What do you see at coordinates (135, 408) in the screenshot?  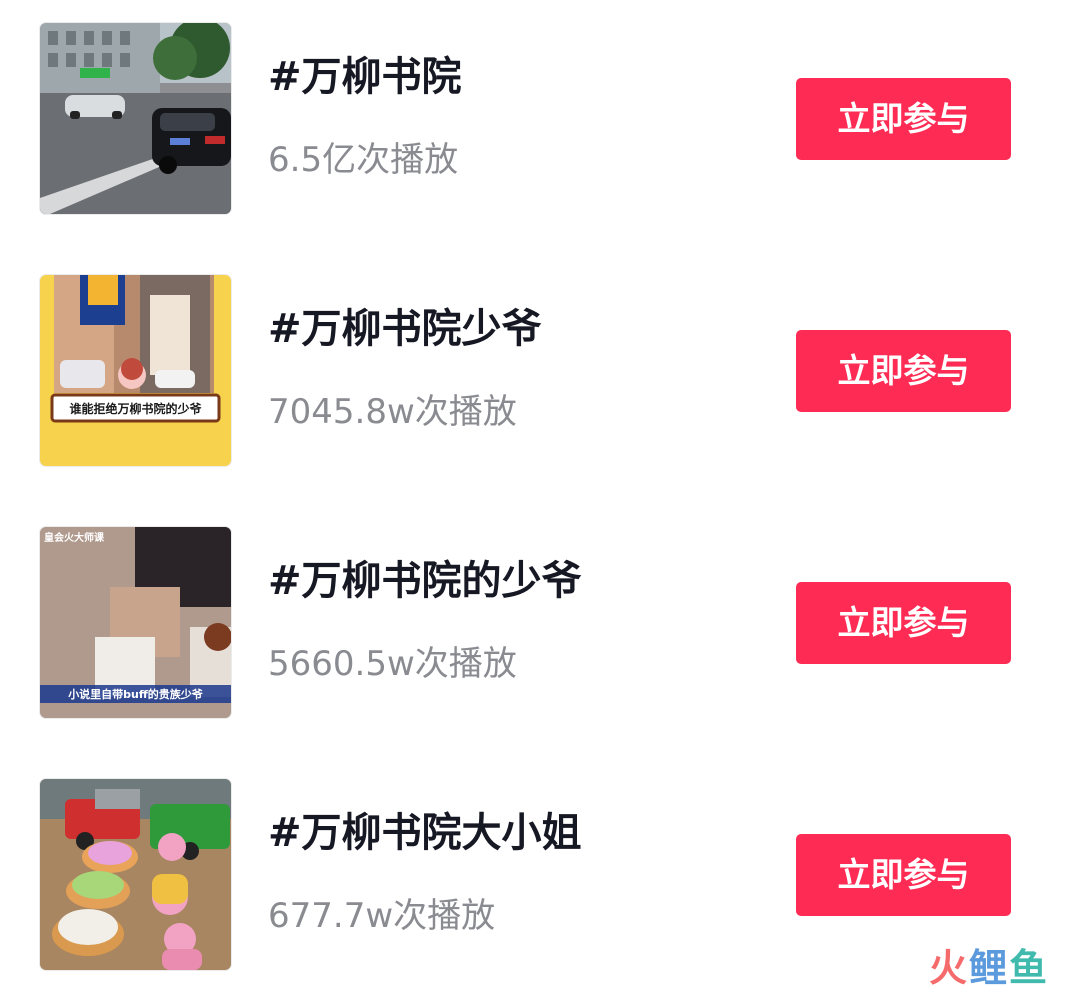 I see `thumbnail-caption: 谁能拒绝万柳书院的少爷` at bounding box center [135, 408].